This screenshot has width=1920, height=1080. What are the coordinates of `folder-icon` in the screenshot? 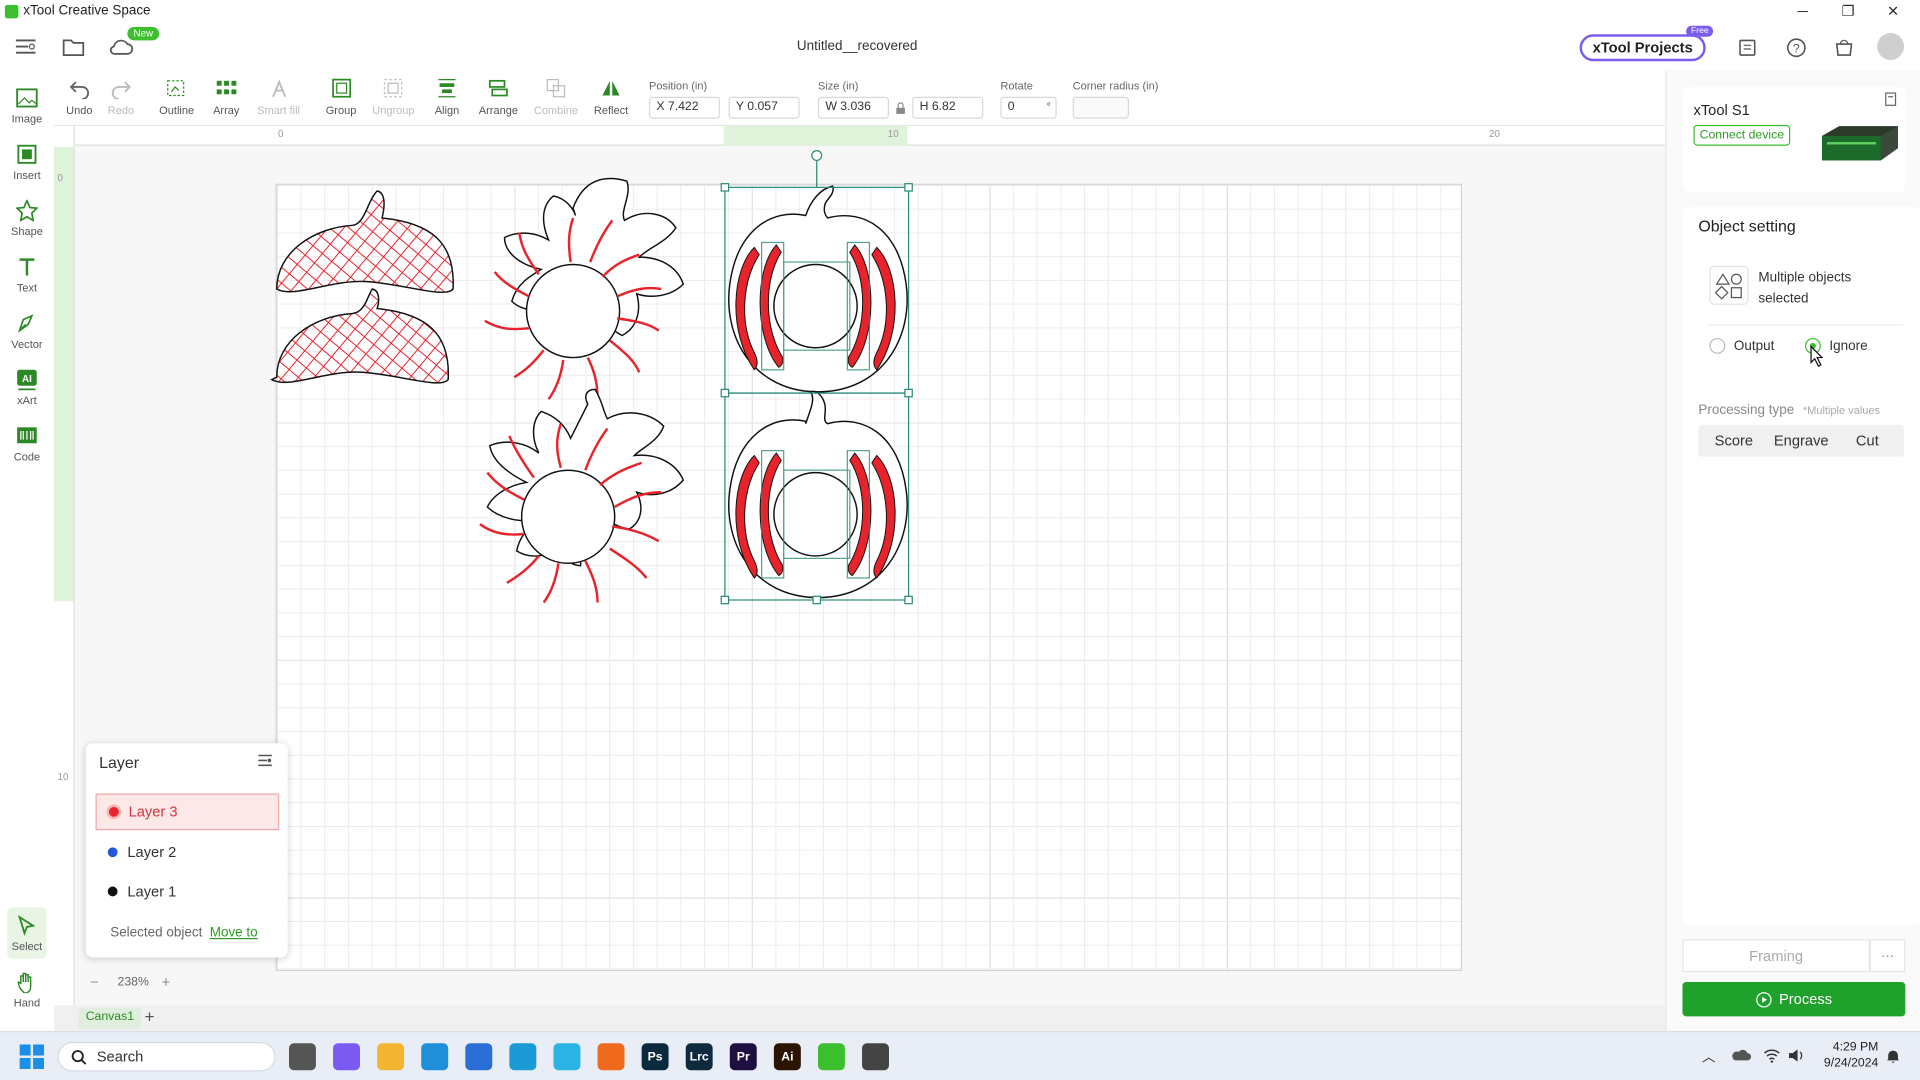 It's located at (73, 46).